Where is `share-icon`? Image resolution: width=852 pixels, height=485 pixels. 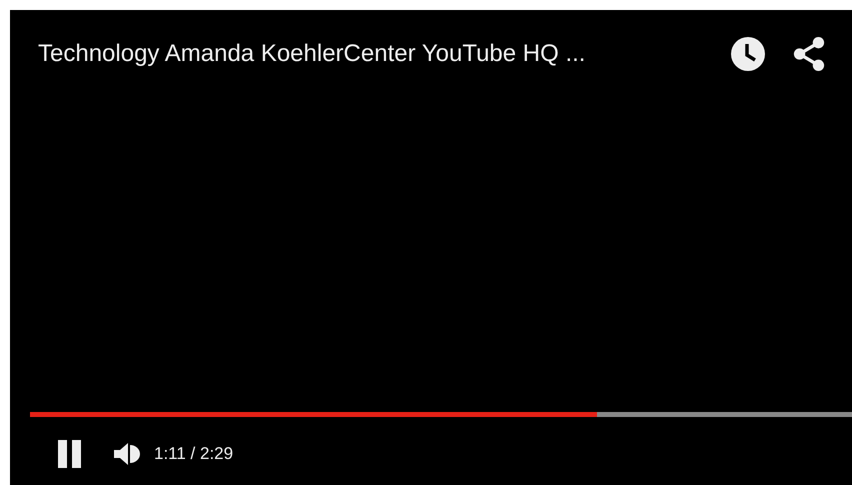 share-icon is located at coordinates (809, 54).